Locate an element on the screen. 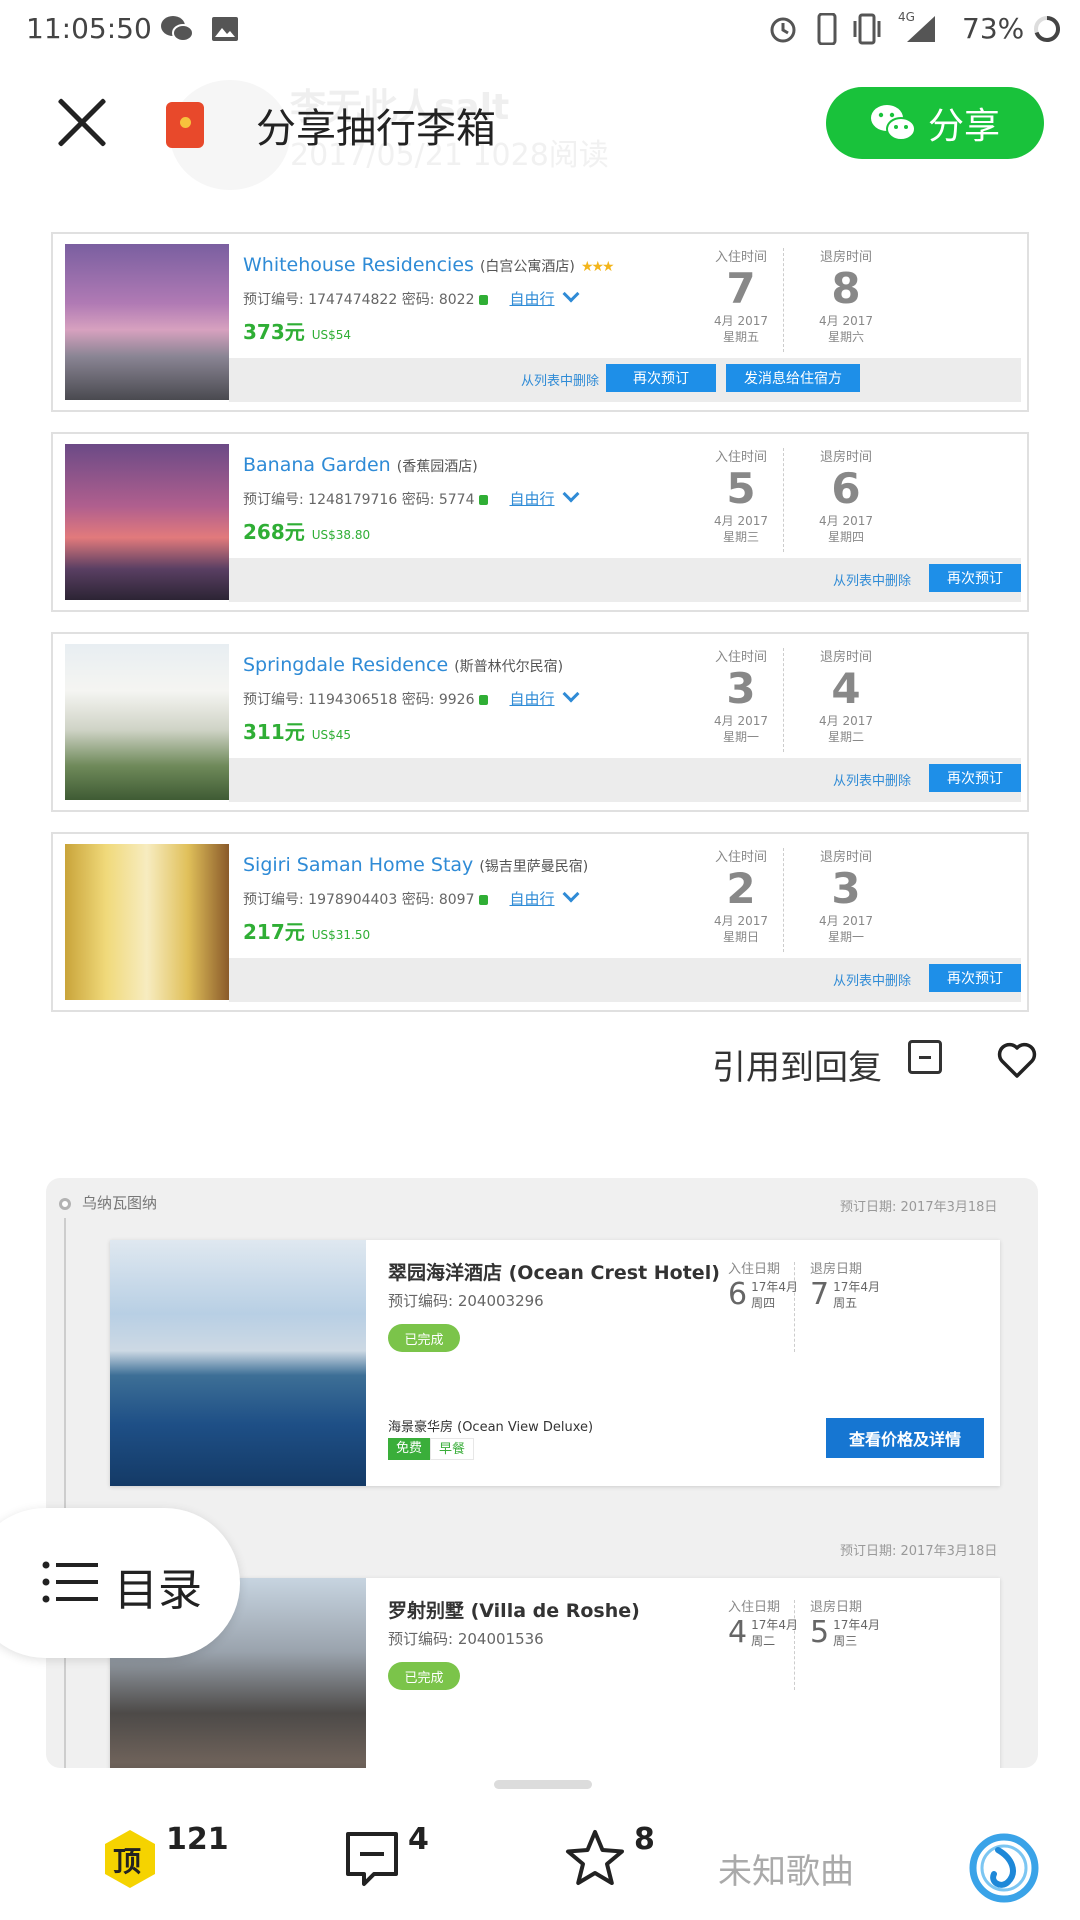 This screenshot has width=1080, height=1920. favorite-button is located at coordinates (595, 1858).